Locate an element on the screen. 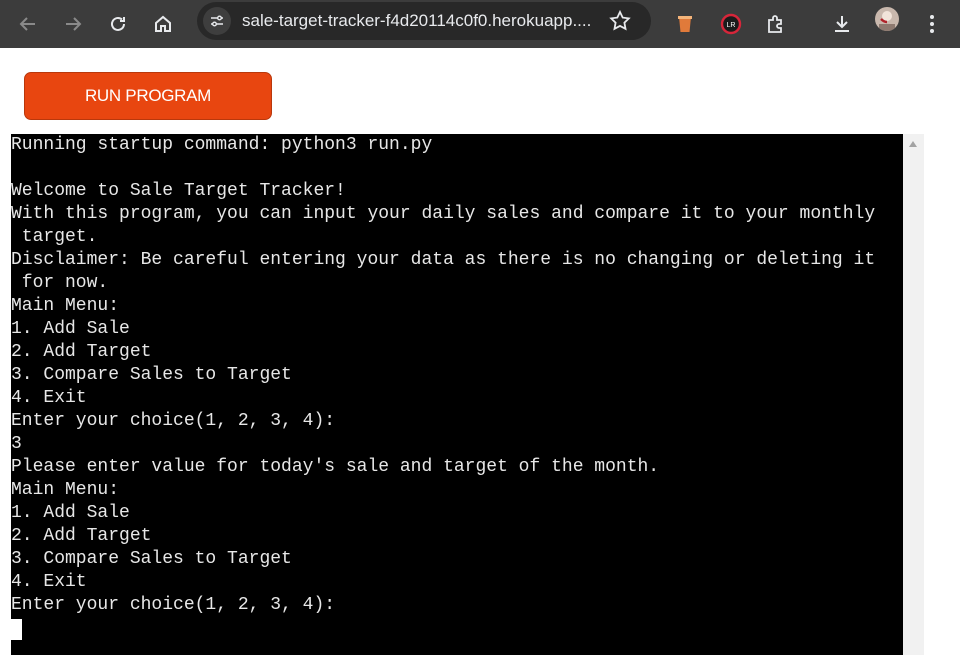 This screenshot has height=655, width=960. run-program-button: RUN PROGRAM is located at coordinates (148, 96).